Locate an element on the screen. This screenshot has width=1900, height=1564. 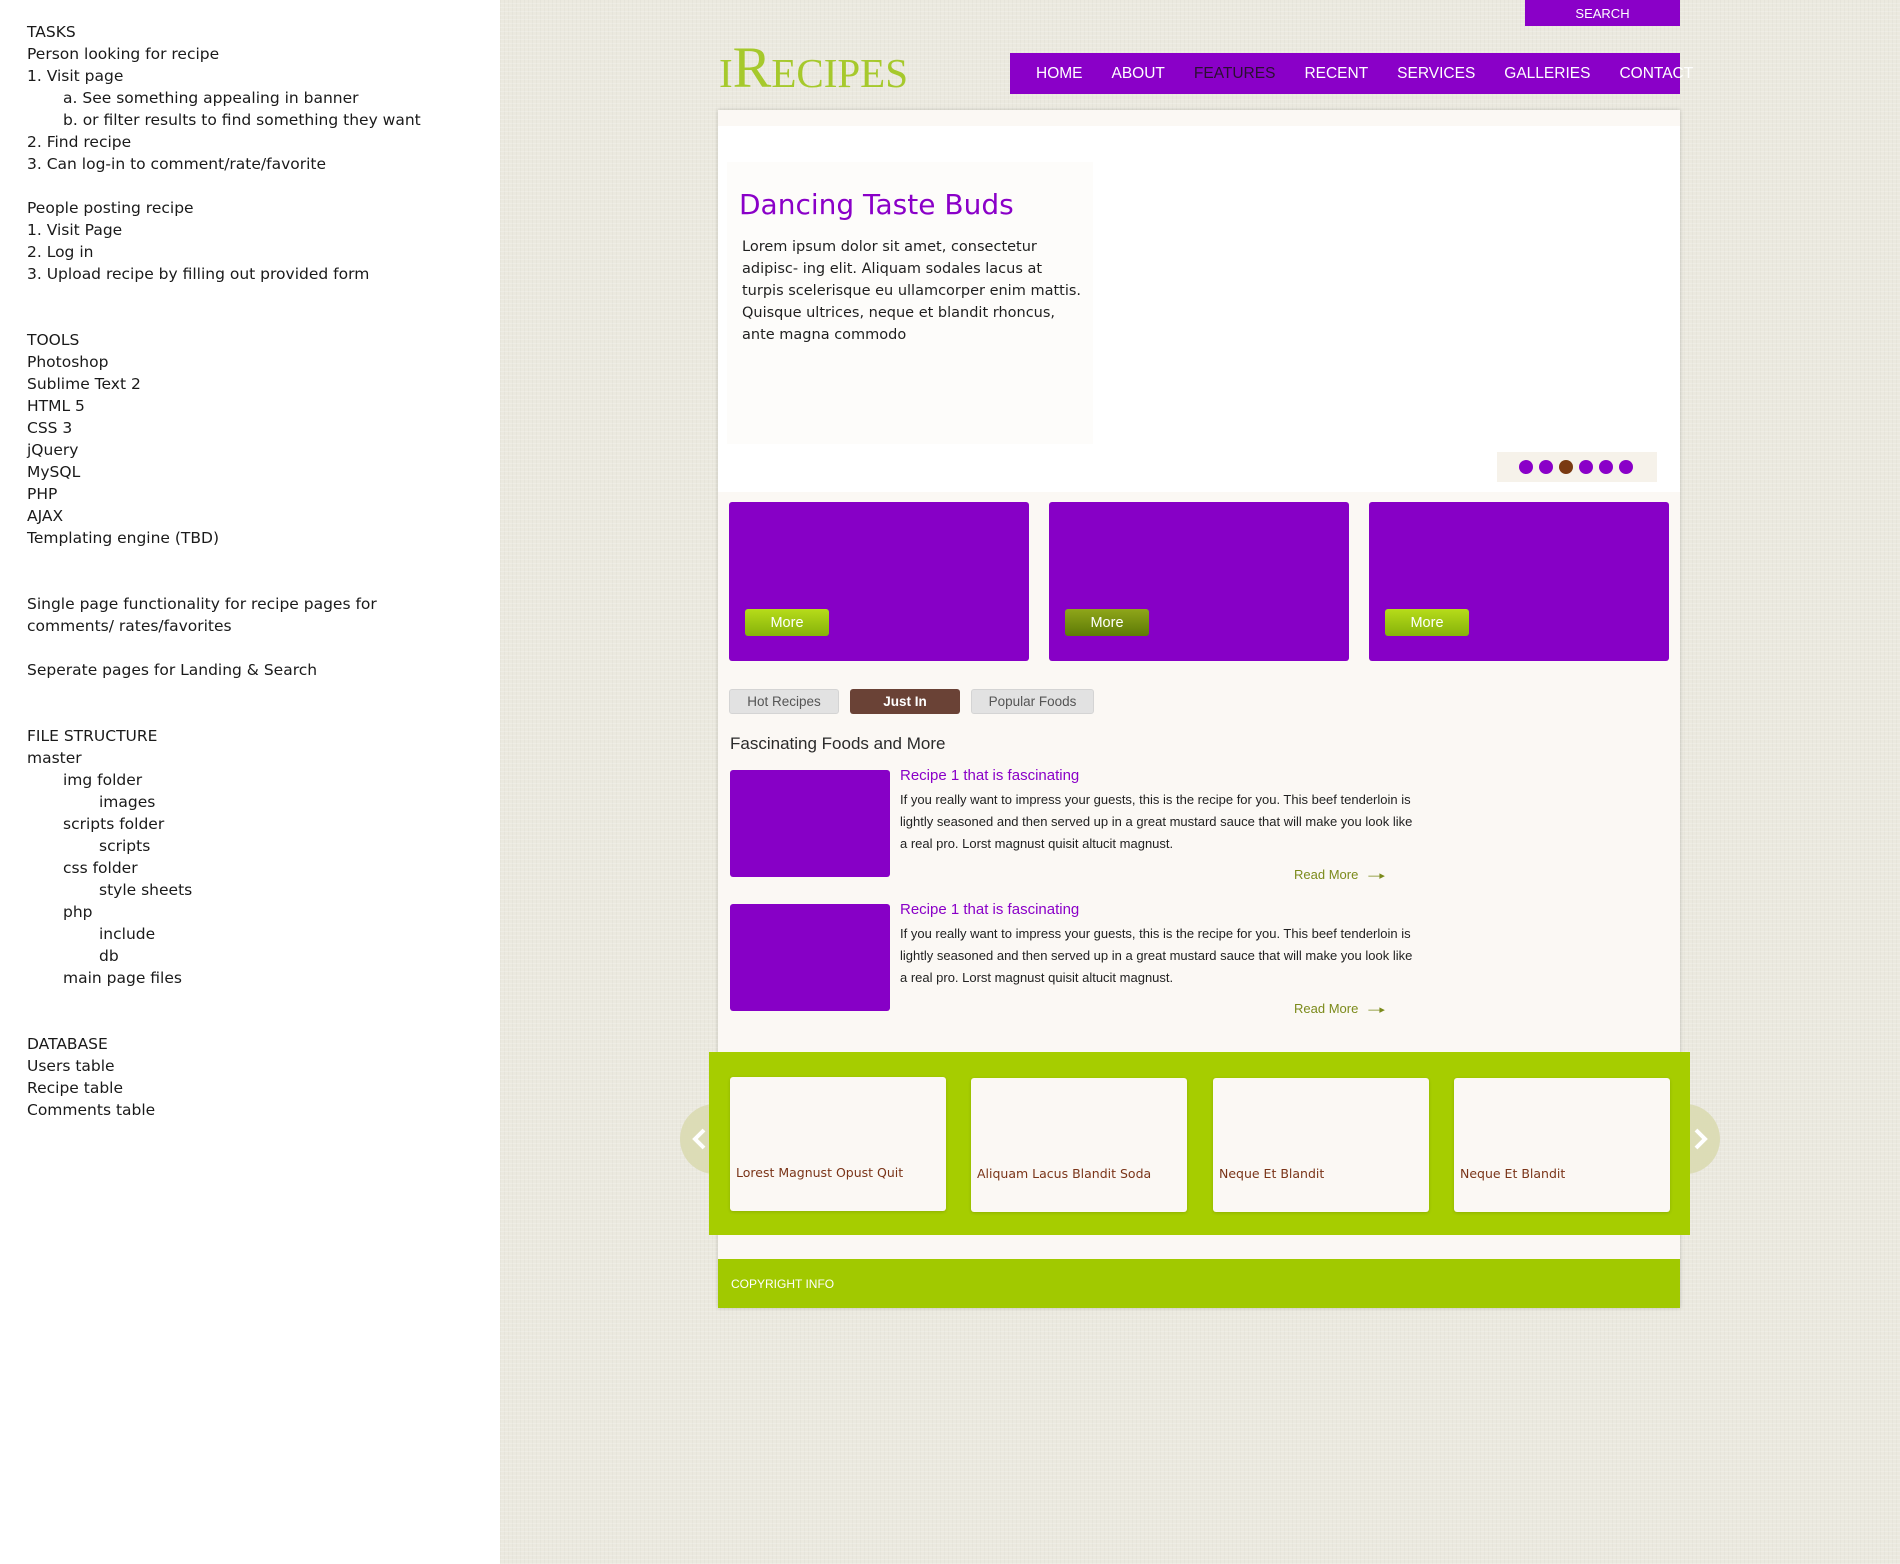
fs-item: main page files is located at coordinates (122, 978).